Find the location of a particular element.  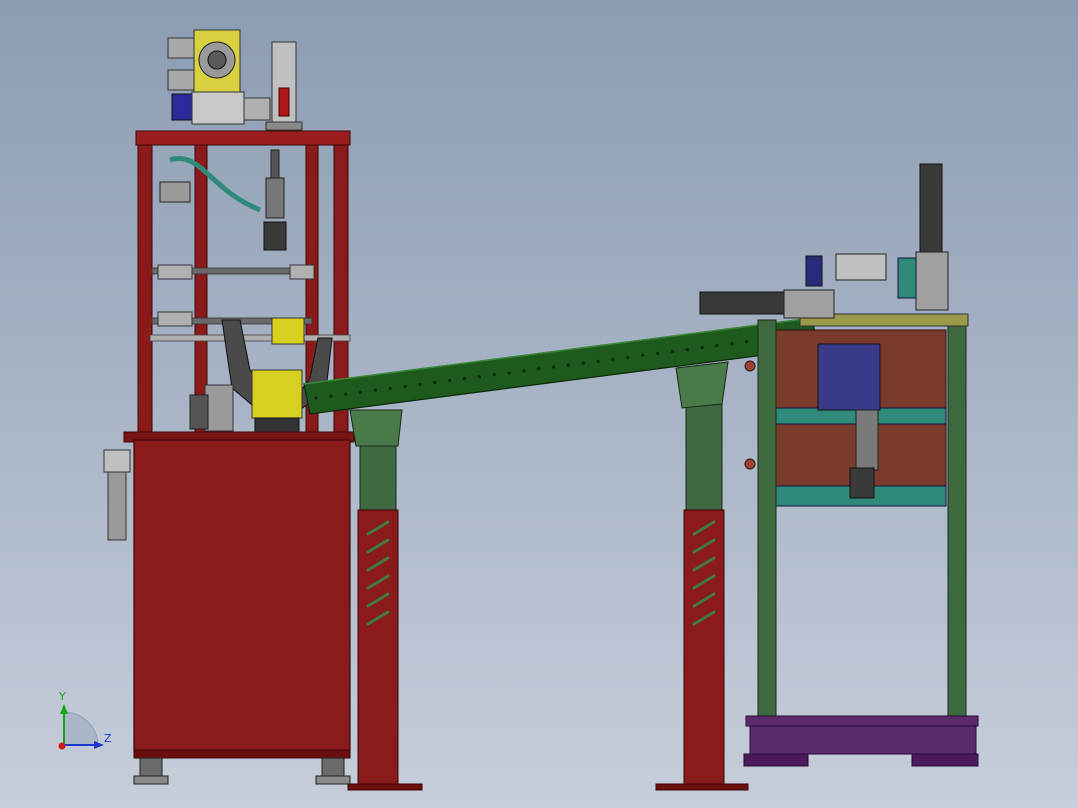

cylinder-head is located at coordinates (809, 304).